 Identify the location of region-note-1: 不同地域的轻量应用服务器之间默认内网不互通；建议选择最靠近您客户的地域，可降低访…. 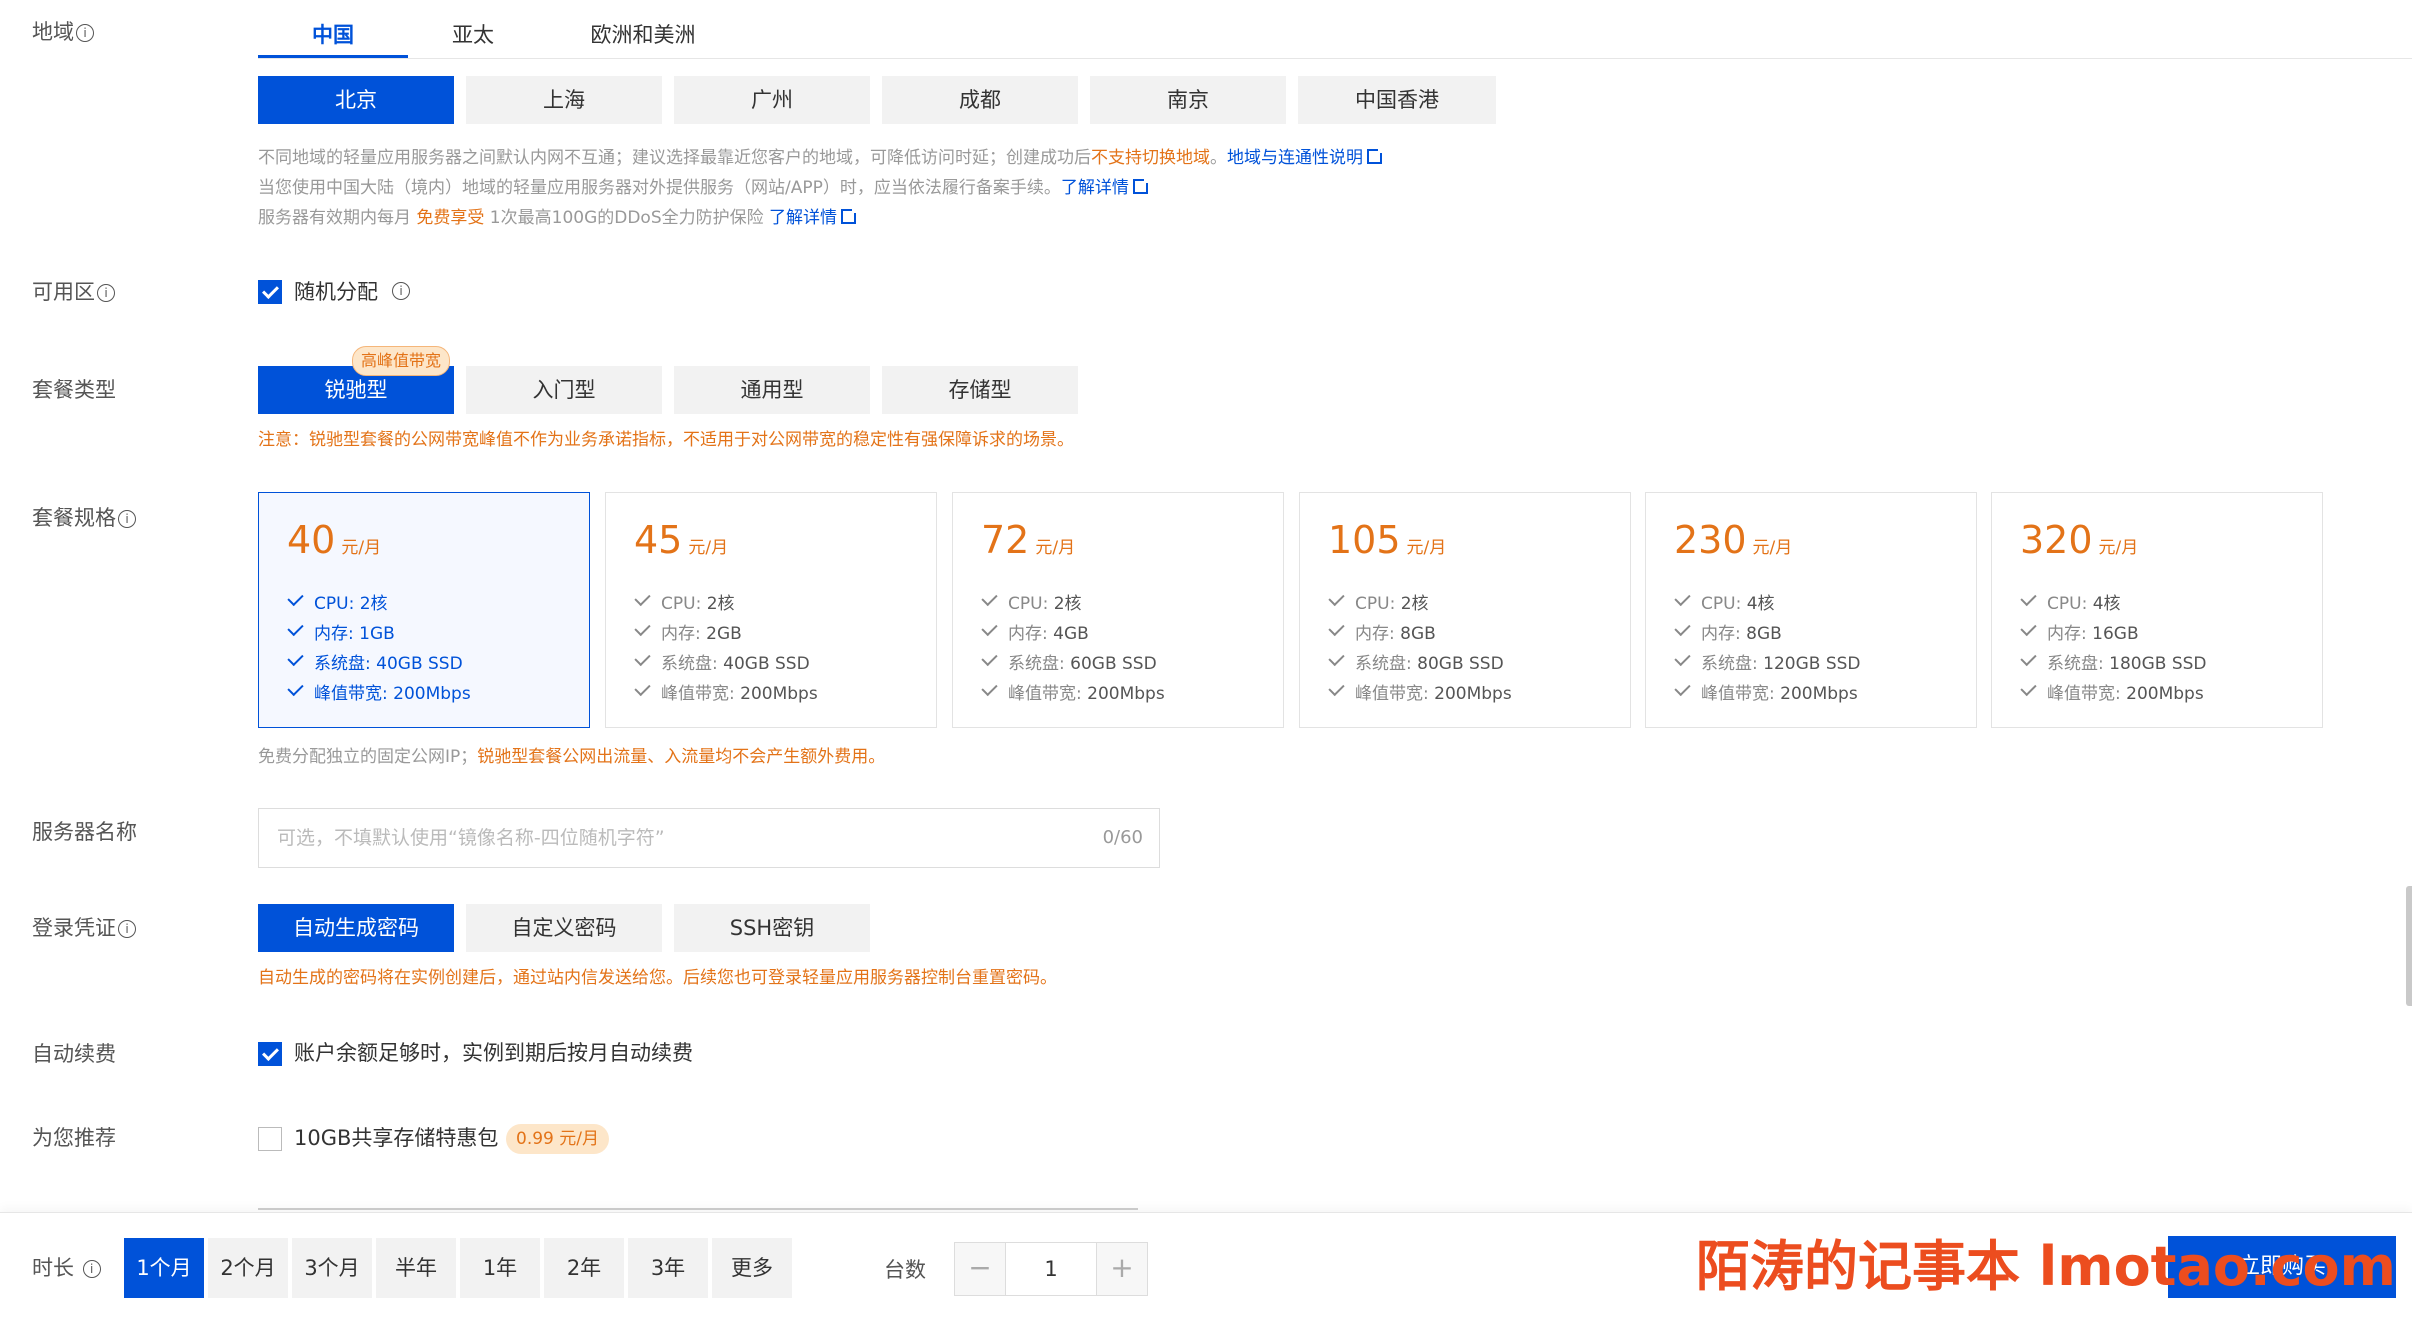
(821, 157).